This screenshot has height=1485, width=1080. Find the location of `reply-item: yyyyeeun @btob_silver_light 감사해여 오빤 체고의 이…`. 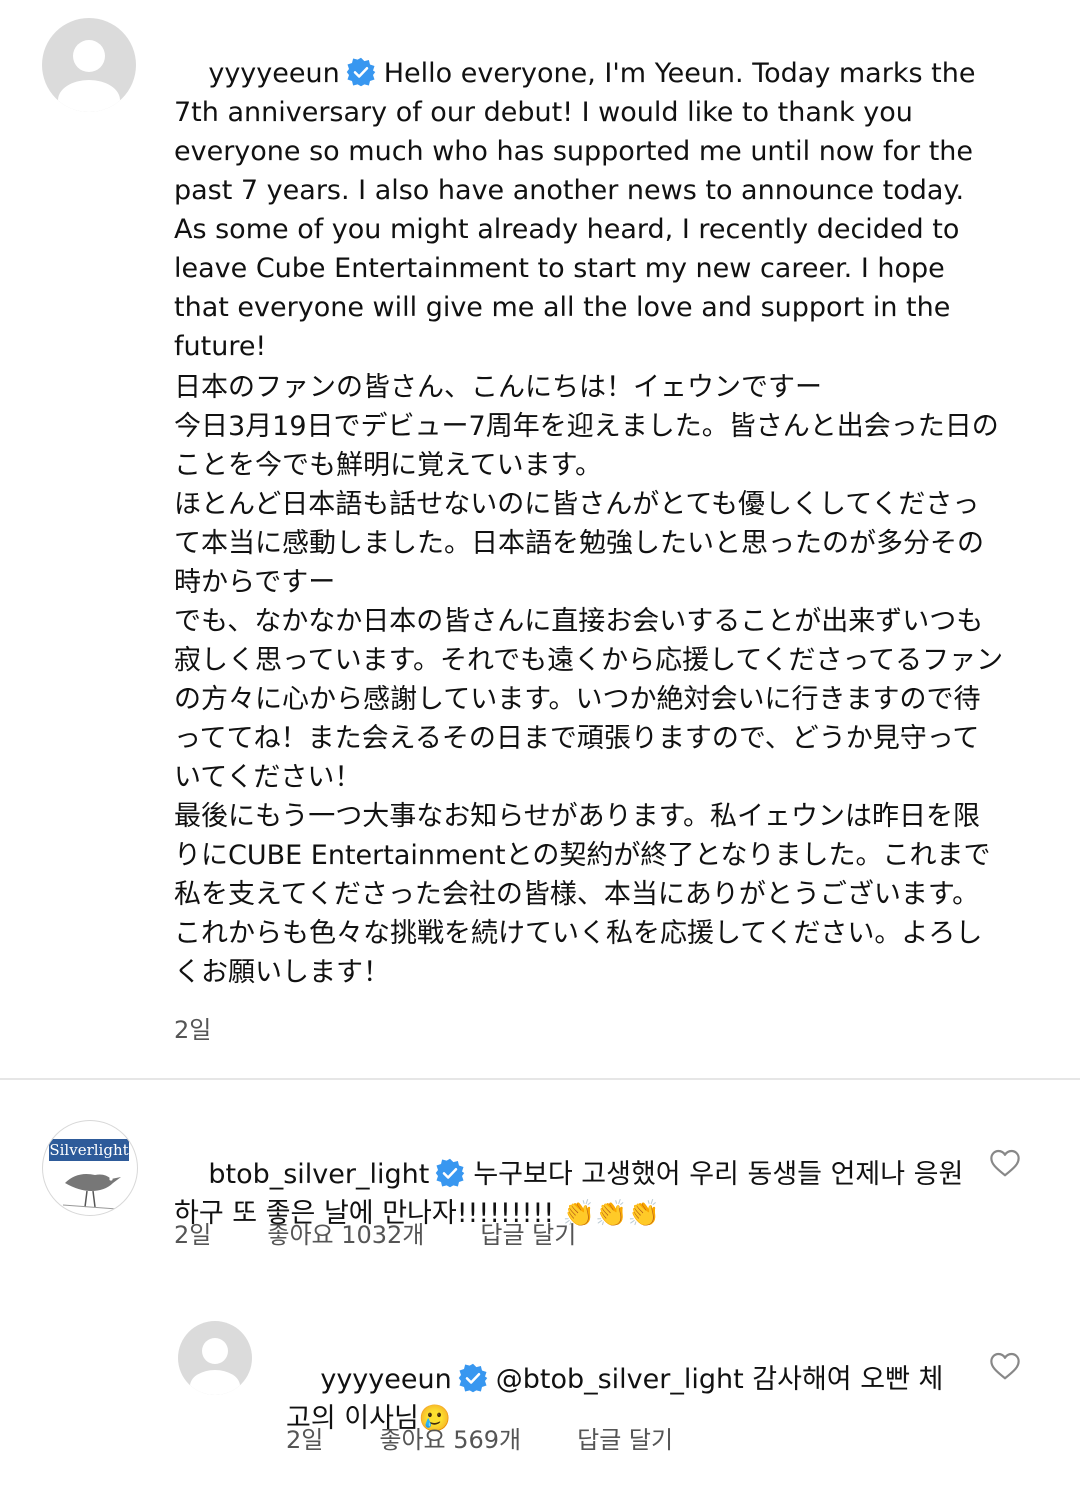

reply-item: yyyyeeun @btob_silver_light 감사해여 오빤 체고의 이… is located at coordinates (540, 1395).